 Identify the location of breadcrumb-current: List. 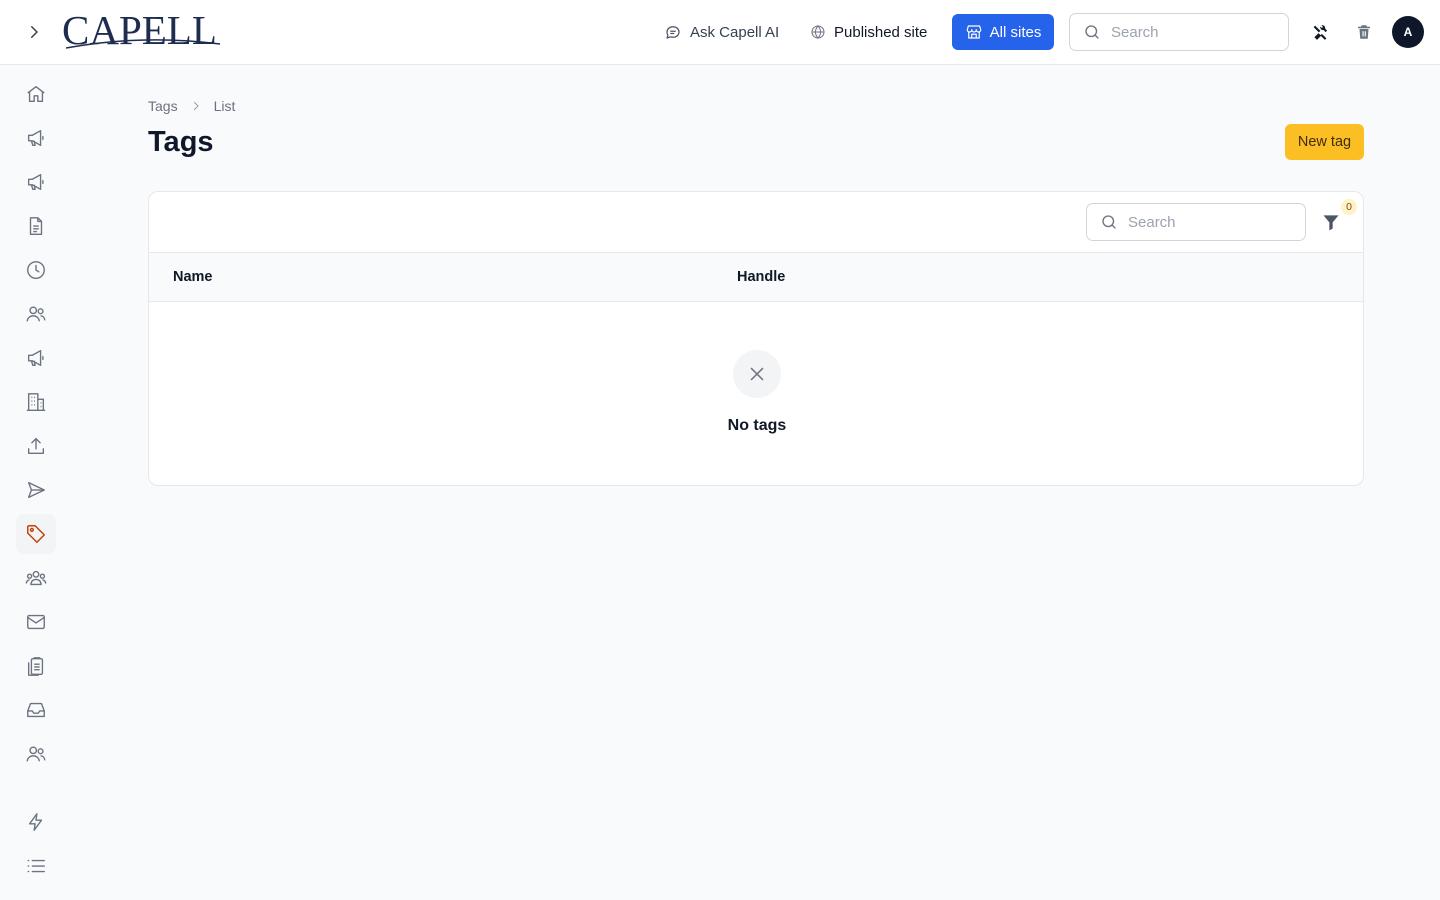
(224, 106).